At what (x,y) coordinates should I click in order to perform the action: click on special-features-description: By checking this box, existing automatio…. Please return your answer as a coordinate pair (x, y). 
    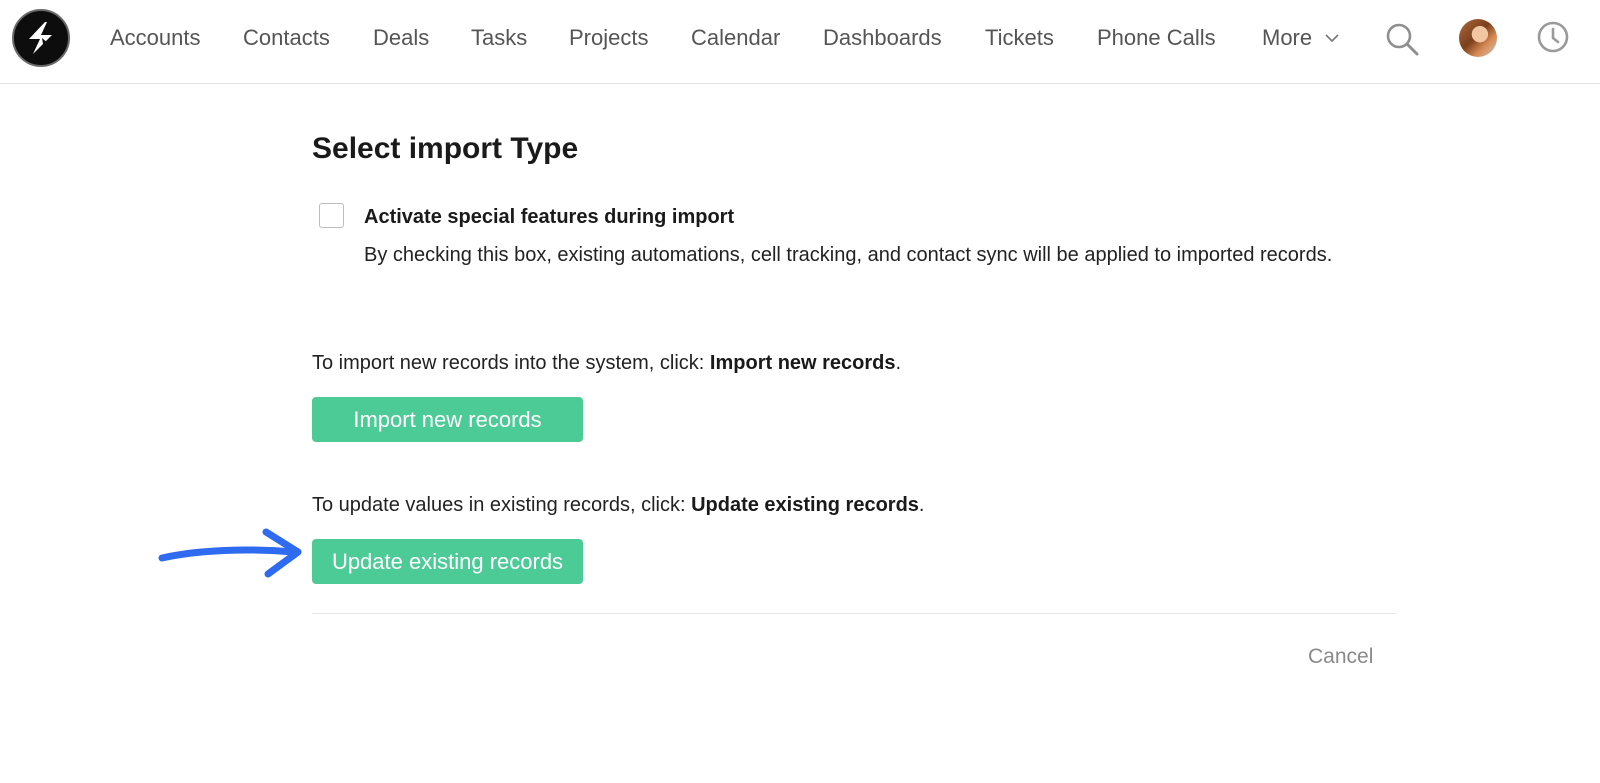
    Looking at the image, I should click on (848, 255).